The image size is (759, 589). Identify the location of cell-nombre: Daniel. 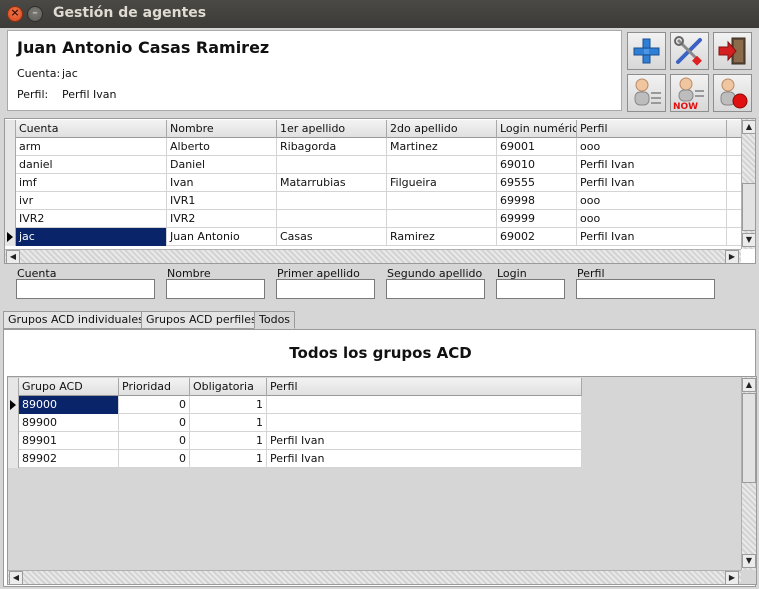
(222, 165).